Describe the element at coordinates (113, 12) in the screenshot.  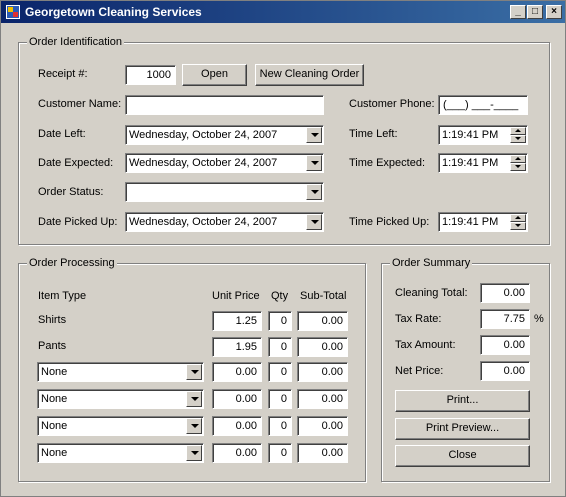
I see `window-title: Georgetown Cleaning Services` at that location.